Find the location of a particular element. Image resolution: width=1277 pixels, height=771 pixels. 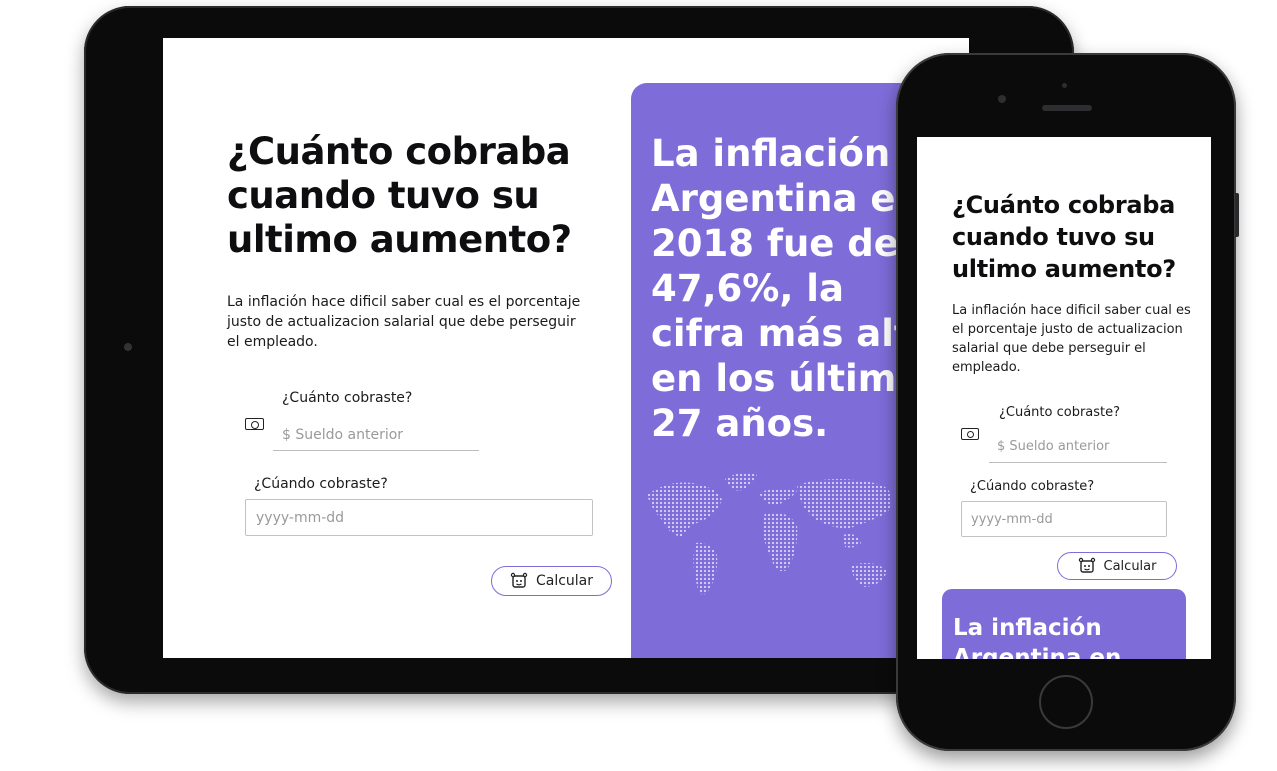

phone-side-button is located at coordinates (1237, 215).